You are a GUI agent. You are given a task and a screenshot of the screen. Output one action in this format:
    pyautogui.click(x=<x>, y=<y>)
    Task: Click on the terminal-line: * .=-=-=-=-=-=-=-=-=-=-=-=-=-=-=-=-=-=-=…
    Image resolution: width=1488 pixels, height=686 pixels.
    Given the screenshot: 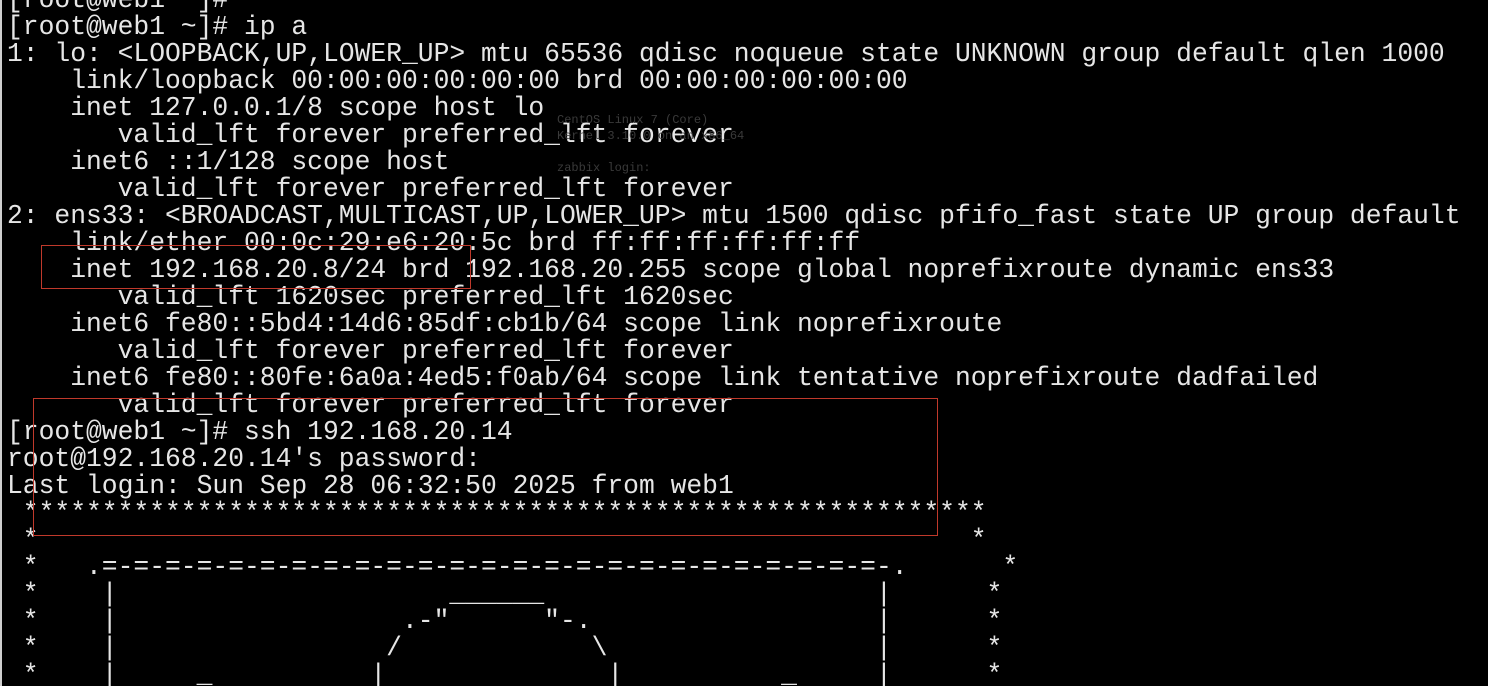 What is the action you would take?
    pyautogui.click(x=513, y=567)
    